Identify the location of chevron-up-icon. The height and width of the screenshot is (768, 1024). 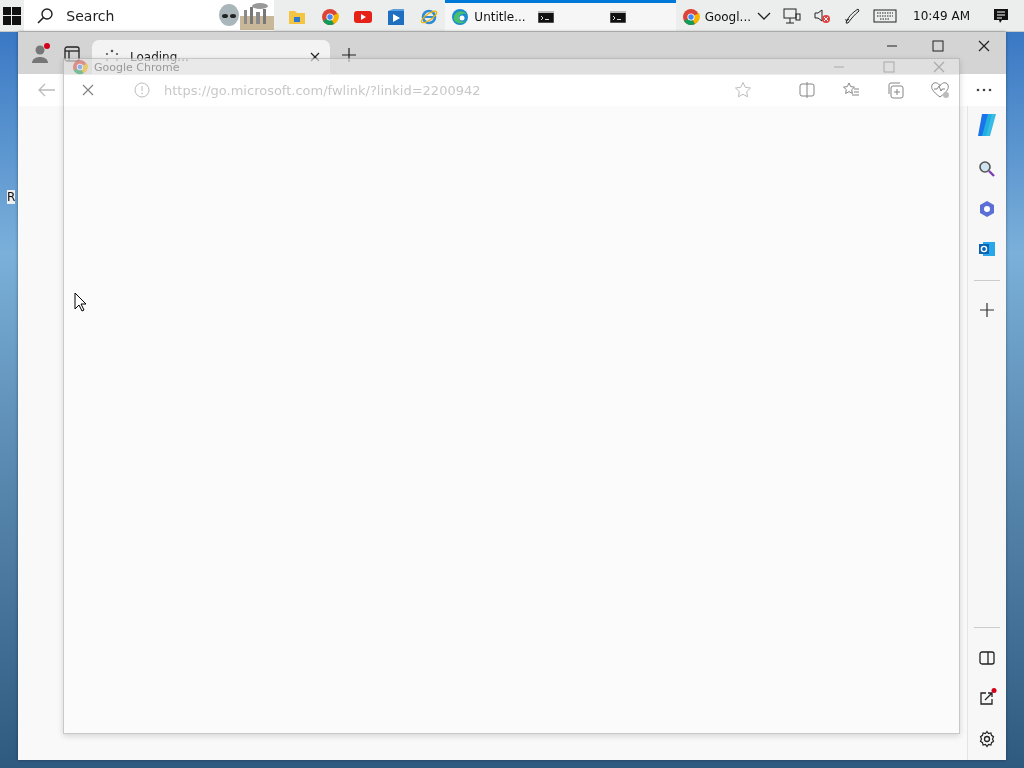
(764, 15).